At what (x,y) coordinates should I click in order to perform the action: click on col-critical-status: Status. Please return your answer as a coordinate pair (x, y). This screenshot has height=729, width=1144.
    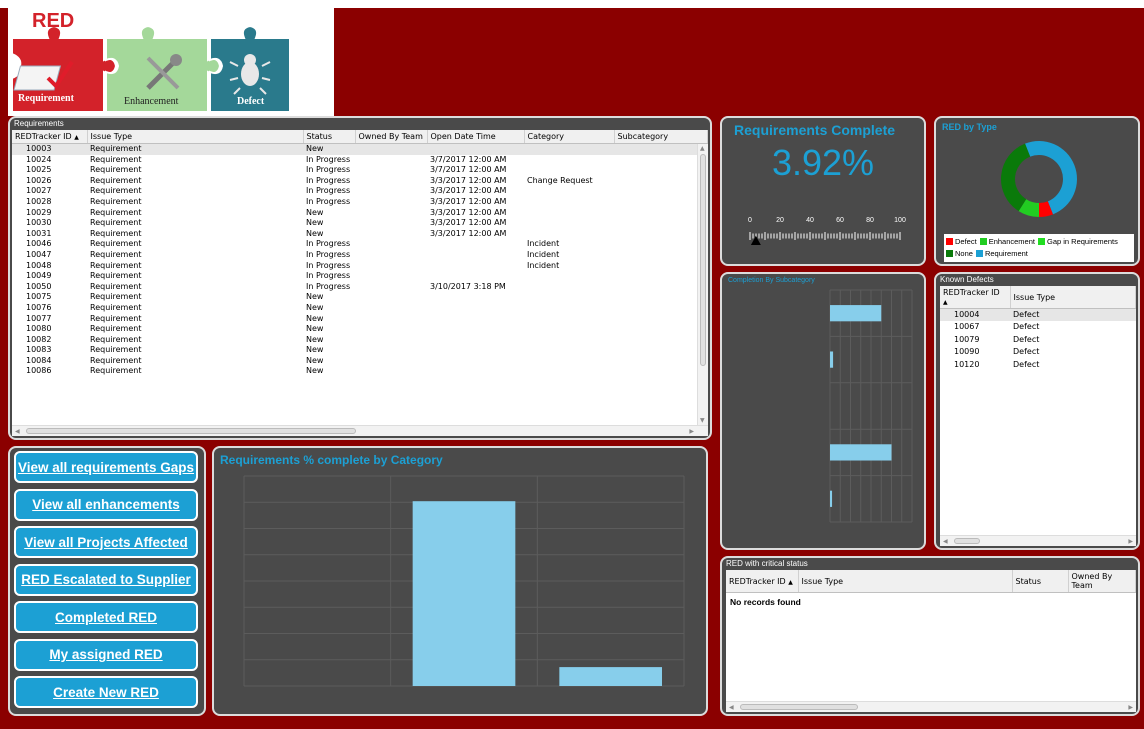
    Looking at the image, I should click on (1040, 581).